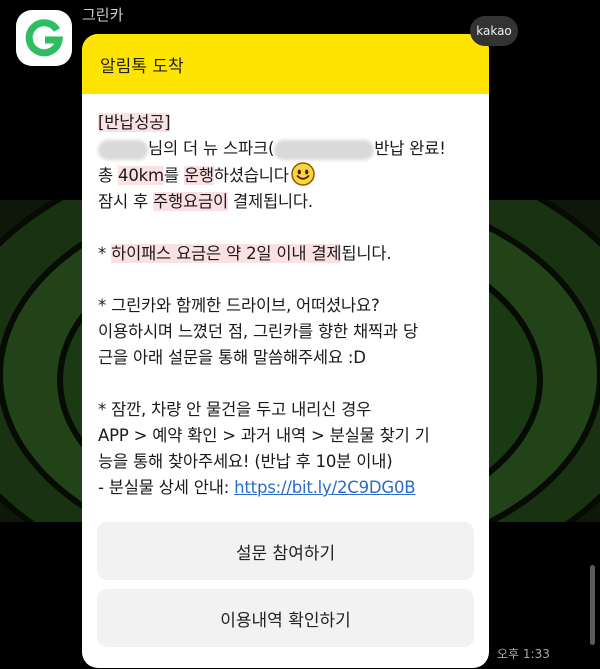  Describe the element at coordinates (258, 331) in the screenshot. I see `survey-line-2: 이용하시며 느꼈던 점, 그린카를 향한 채찍과 당` at that location.